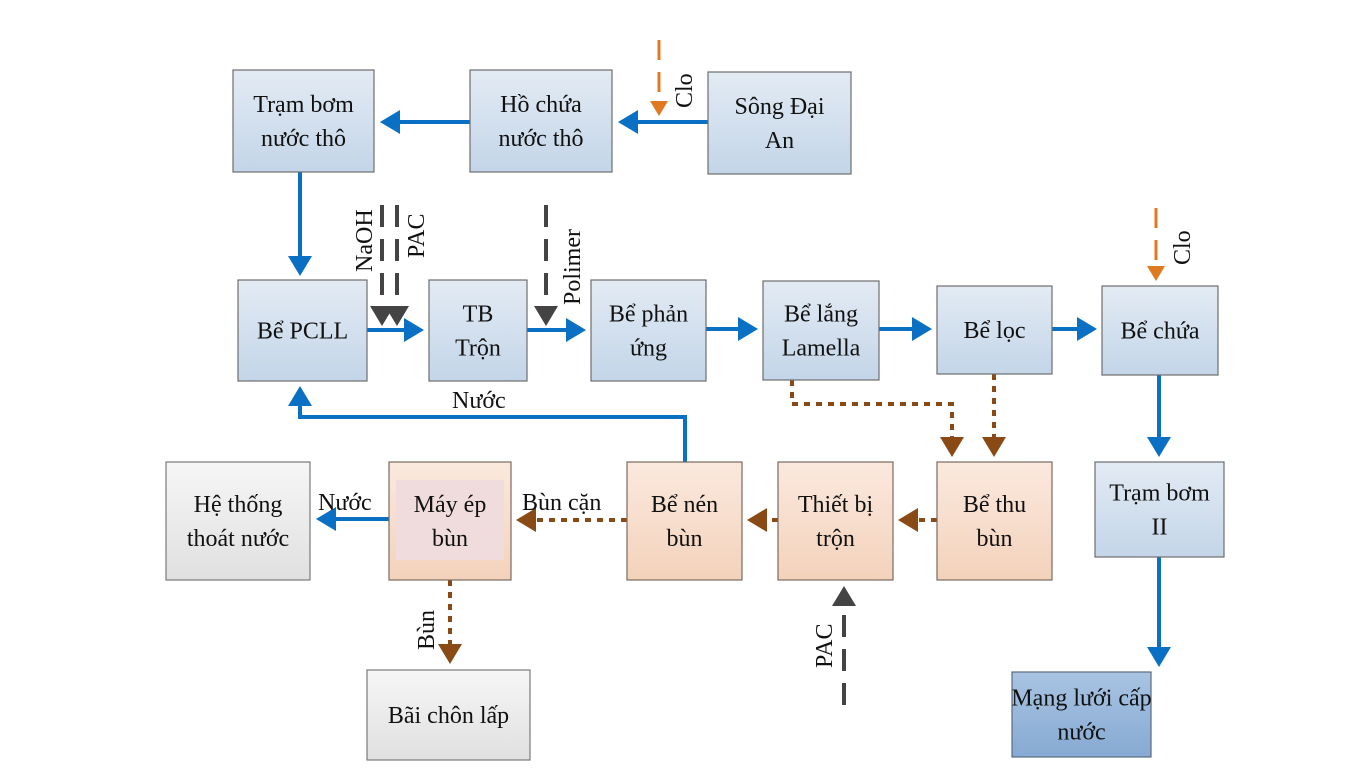  Describe the element at coordinates (561, 503) in the screenshot. I see `label-bun-can: Bùn cặn` at that location.